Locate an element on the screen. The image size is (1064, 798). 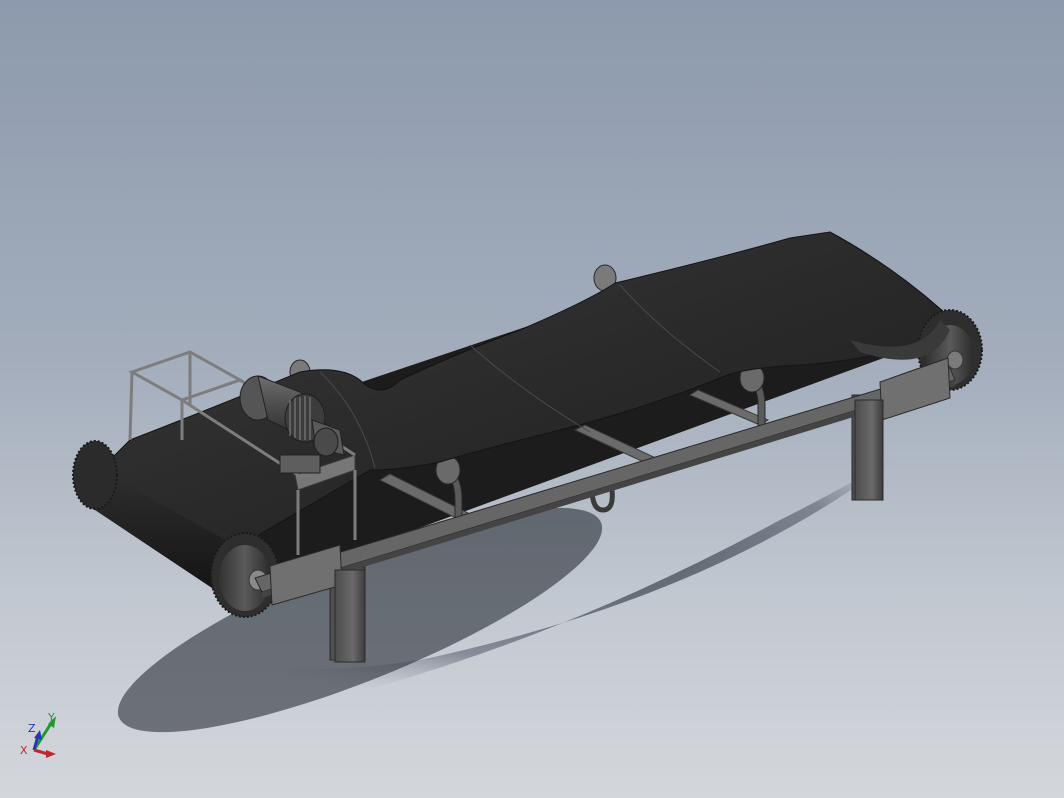
x-axis-arrow is located at coordinates (51, 754).